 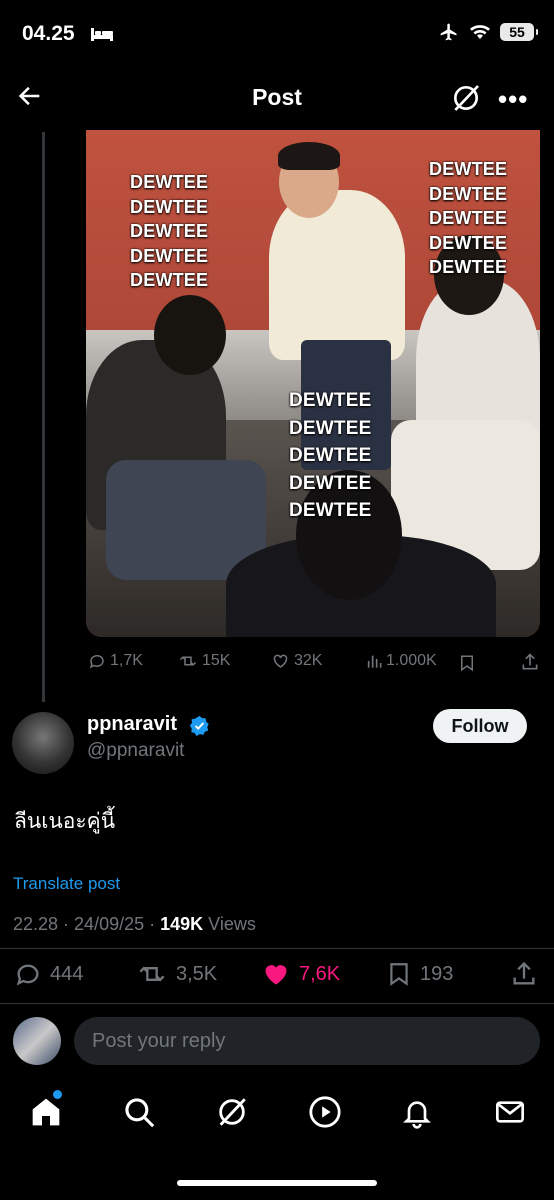 What do you see at coordinates (43, 417) in the screenshot?
I see `thread-line` at bounding box center [43, 417].